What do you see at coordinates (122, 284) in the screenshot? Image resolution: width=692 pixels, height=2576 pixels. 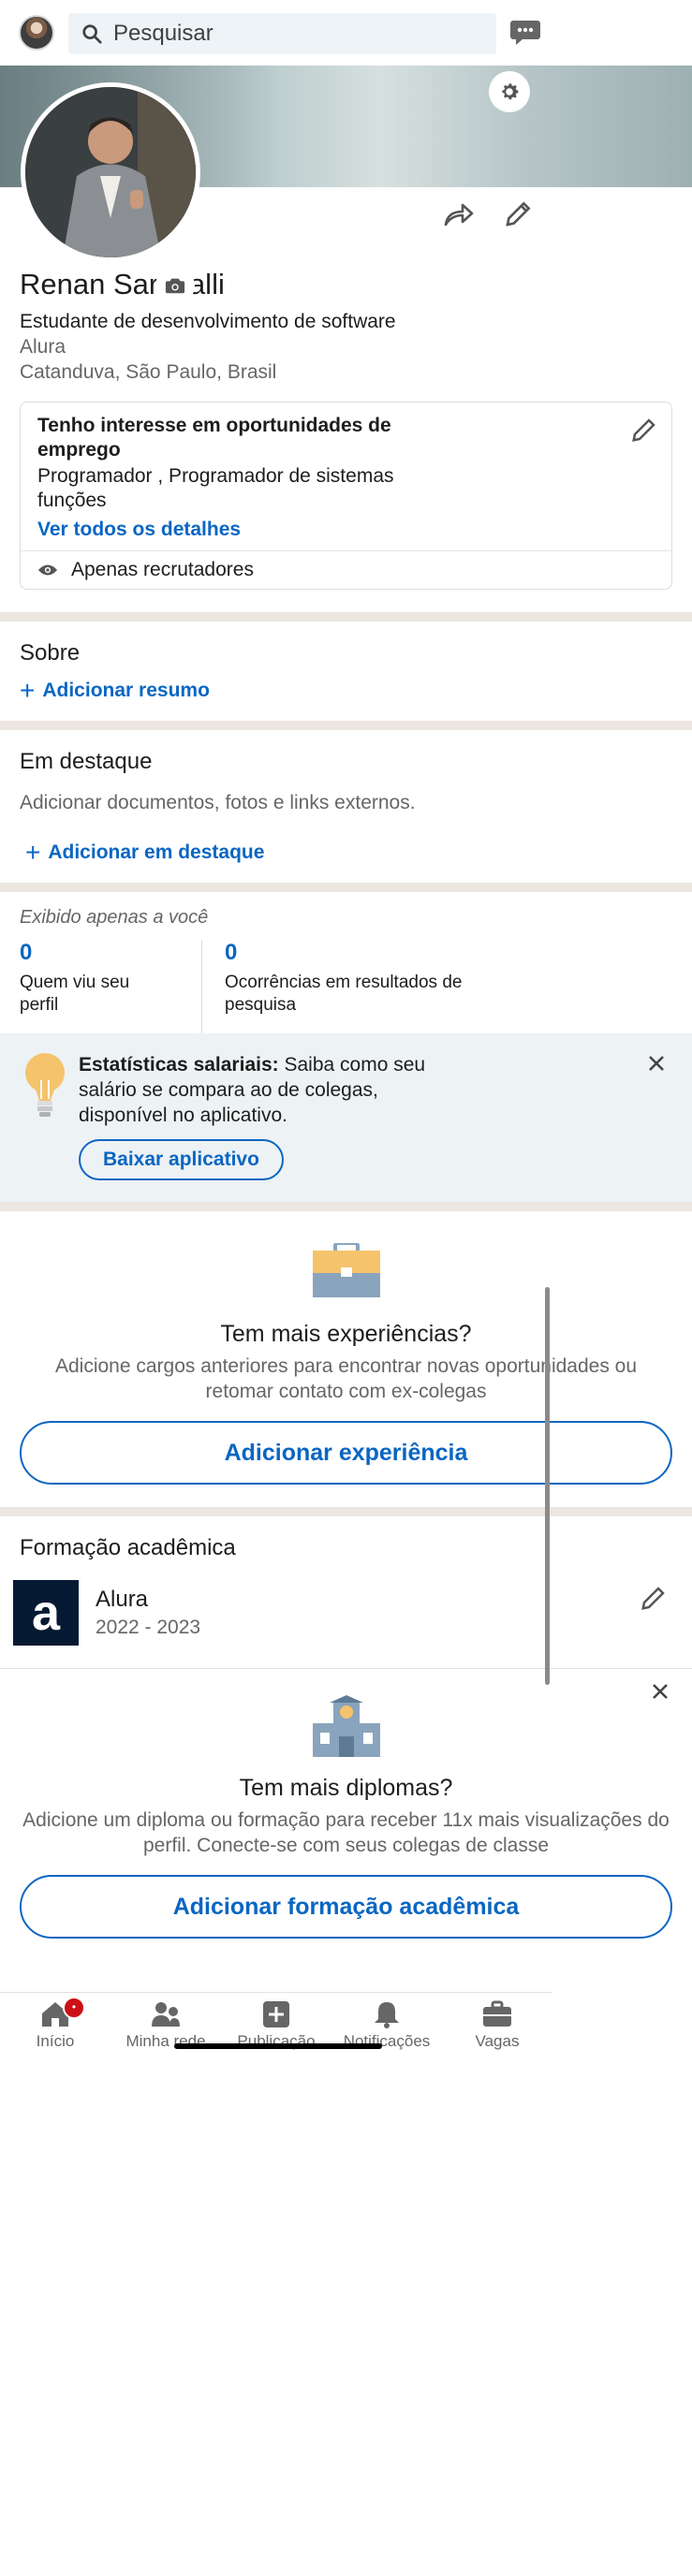 I see `profile-name: Renan Saravalli` at bounding box center [122, 284].